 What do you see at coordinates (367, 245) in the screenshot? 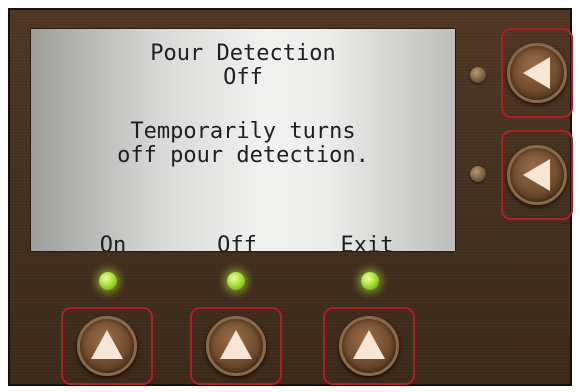
I see `softkey-label-exit: Exit` at bounding box center [367, 245].